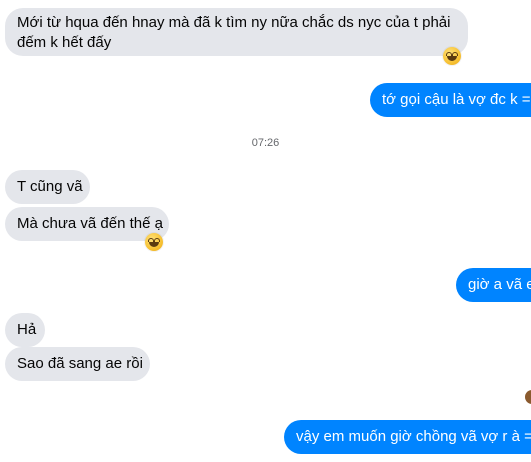  I want to click on incoming-message-bubble: Hả, so click(25, 330).